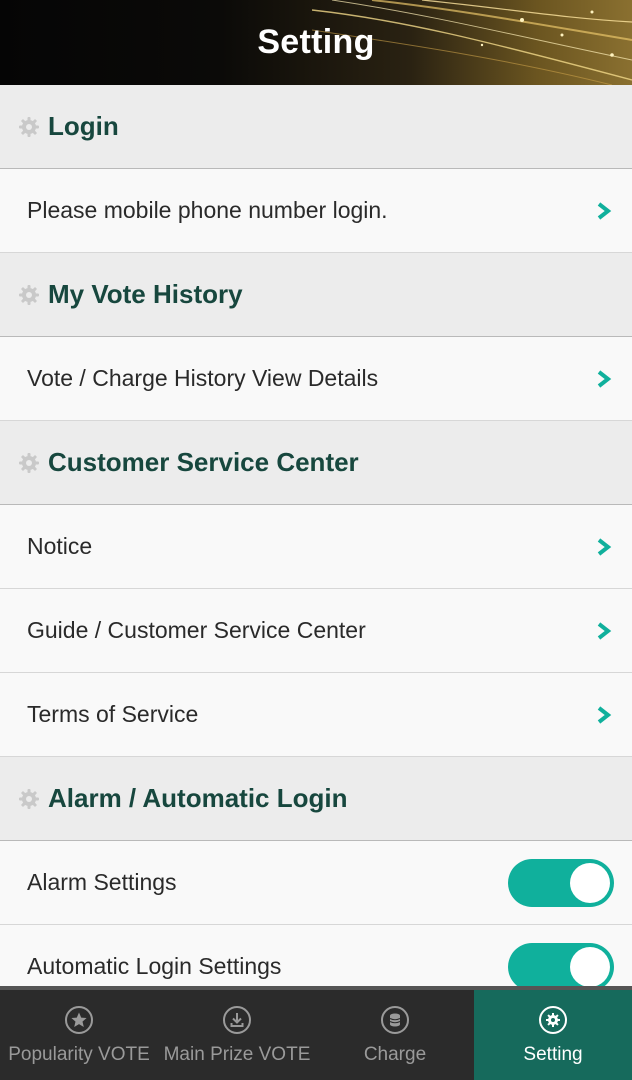  Describe the element at coordinates (198, 798) in the screenshot. I see `section-title: Alarm / Automatic Login` at that location.